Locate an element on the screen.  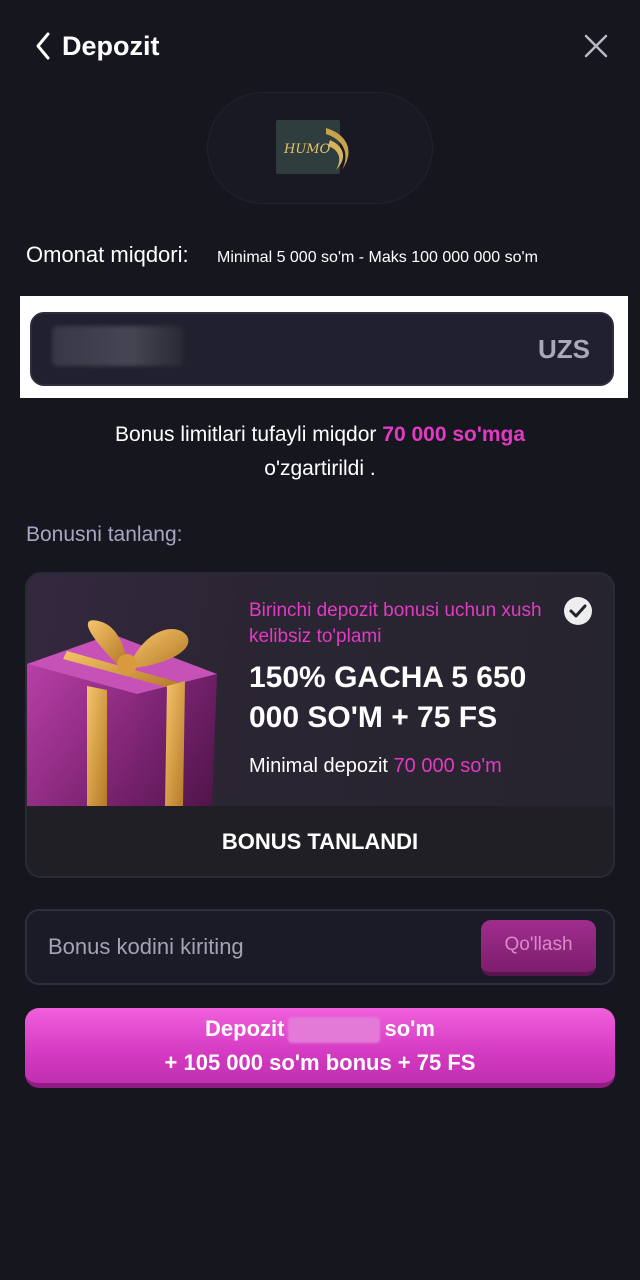
humo-logo: HUMO is located at coordinates (312, 147).